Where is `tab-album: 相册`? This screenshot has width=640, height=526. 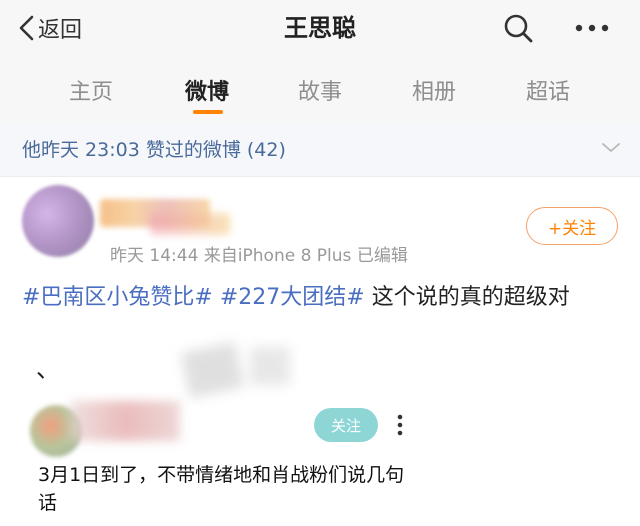 tab-album: 相册 is located at coordinates (434, 90).